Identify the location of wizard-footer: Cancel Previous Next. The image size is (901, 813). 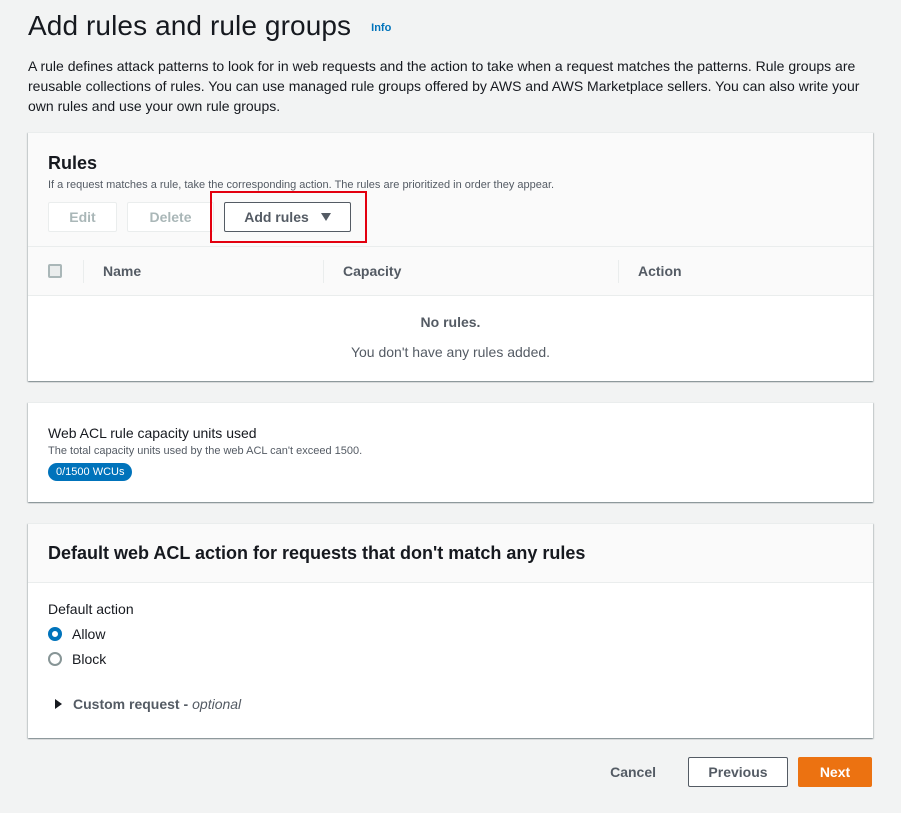
(741, 772).